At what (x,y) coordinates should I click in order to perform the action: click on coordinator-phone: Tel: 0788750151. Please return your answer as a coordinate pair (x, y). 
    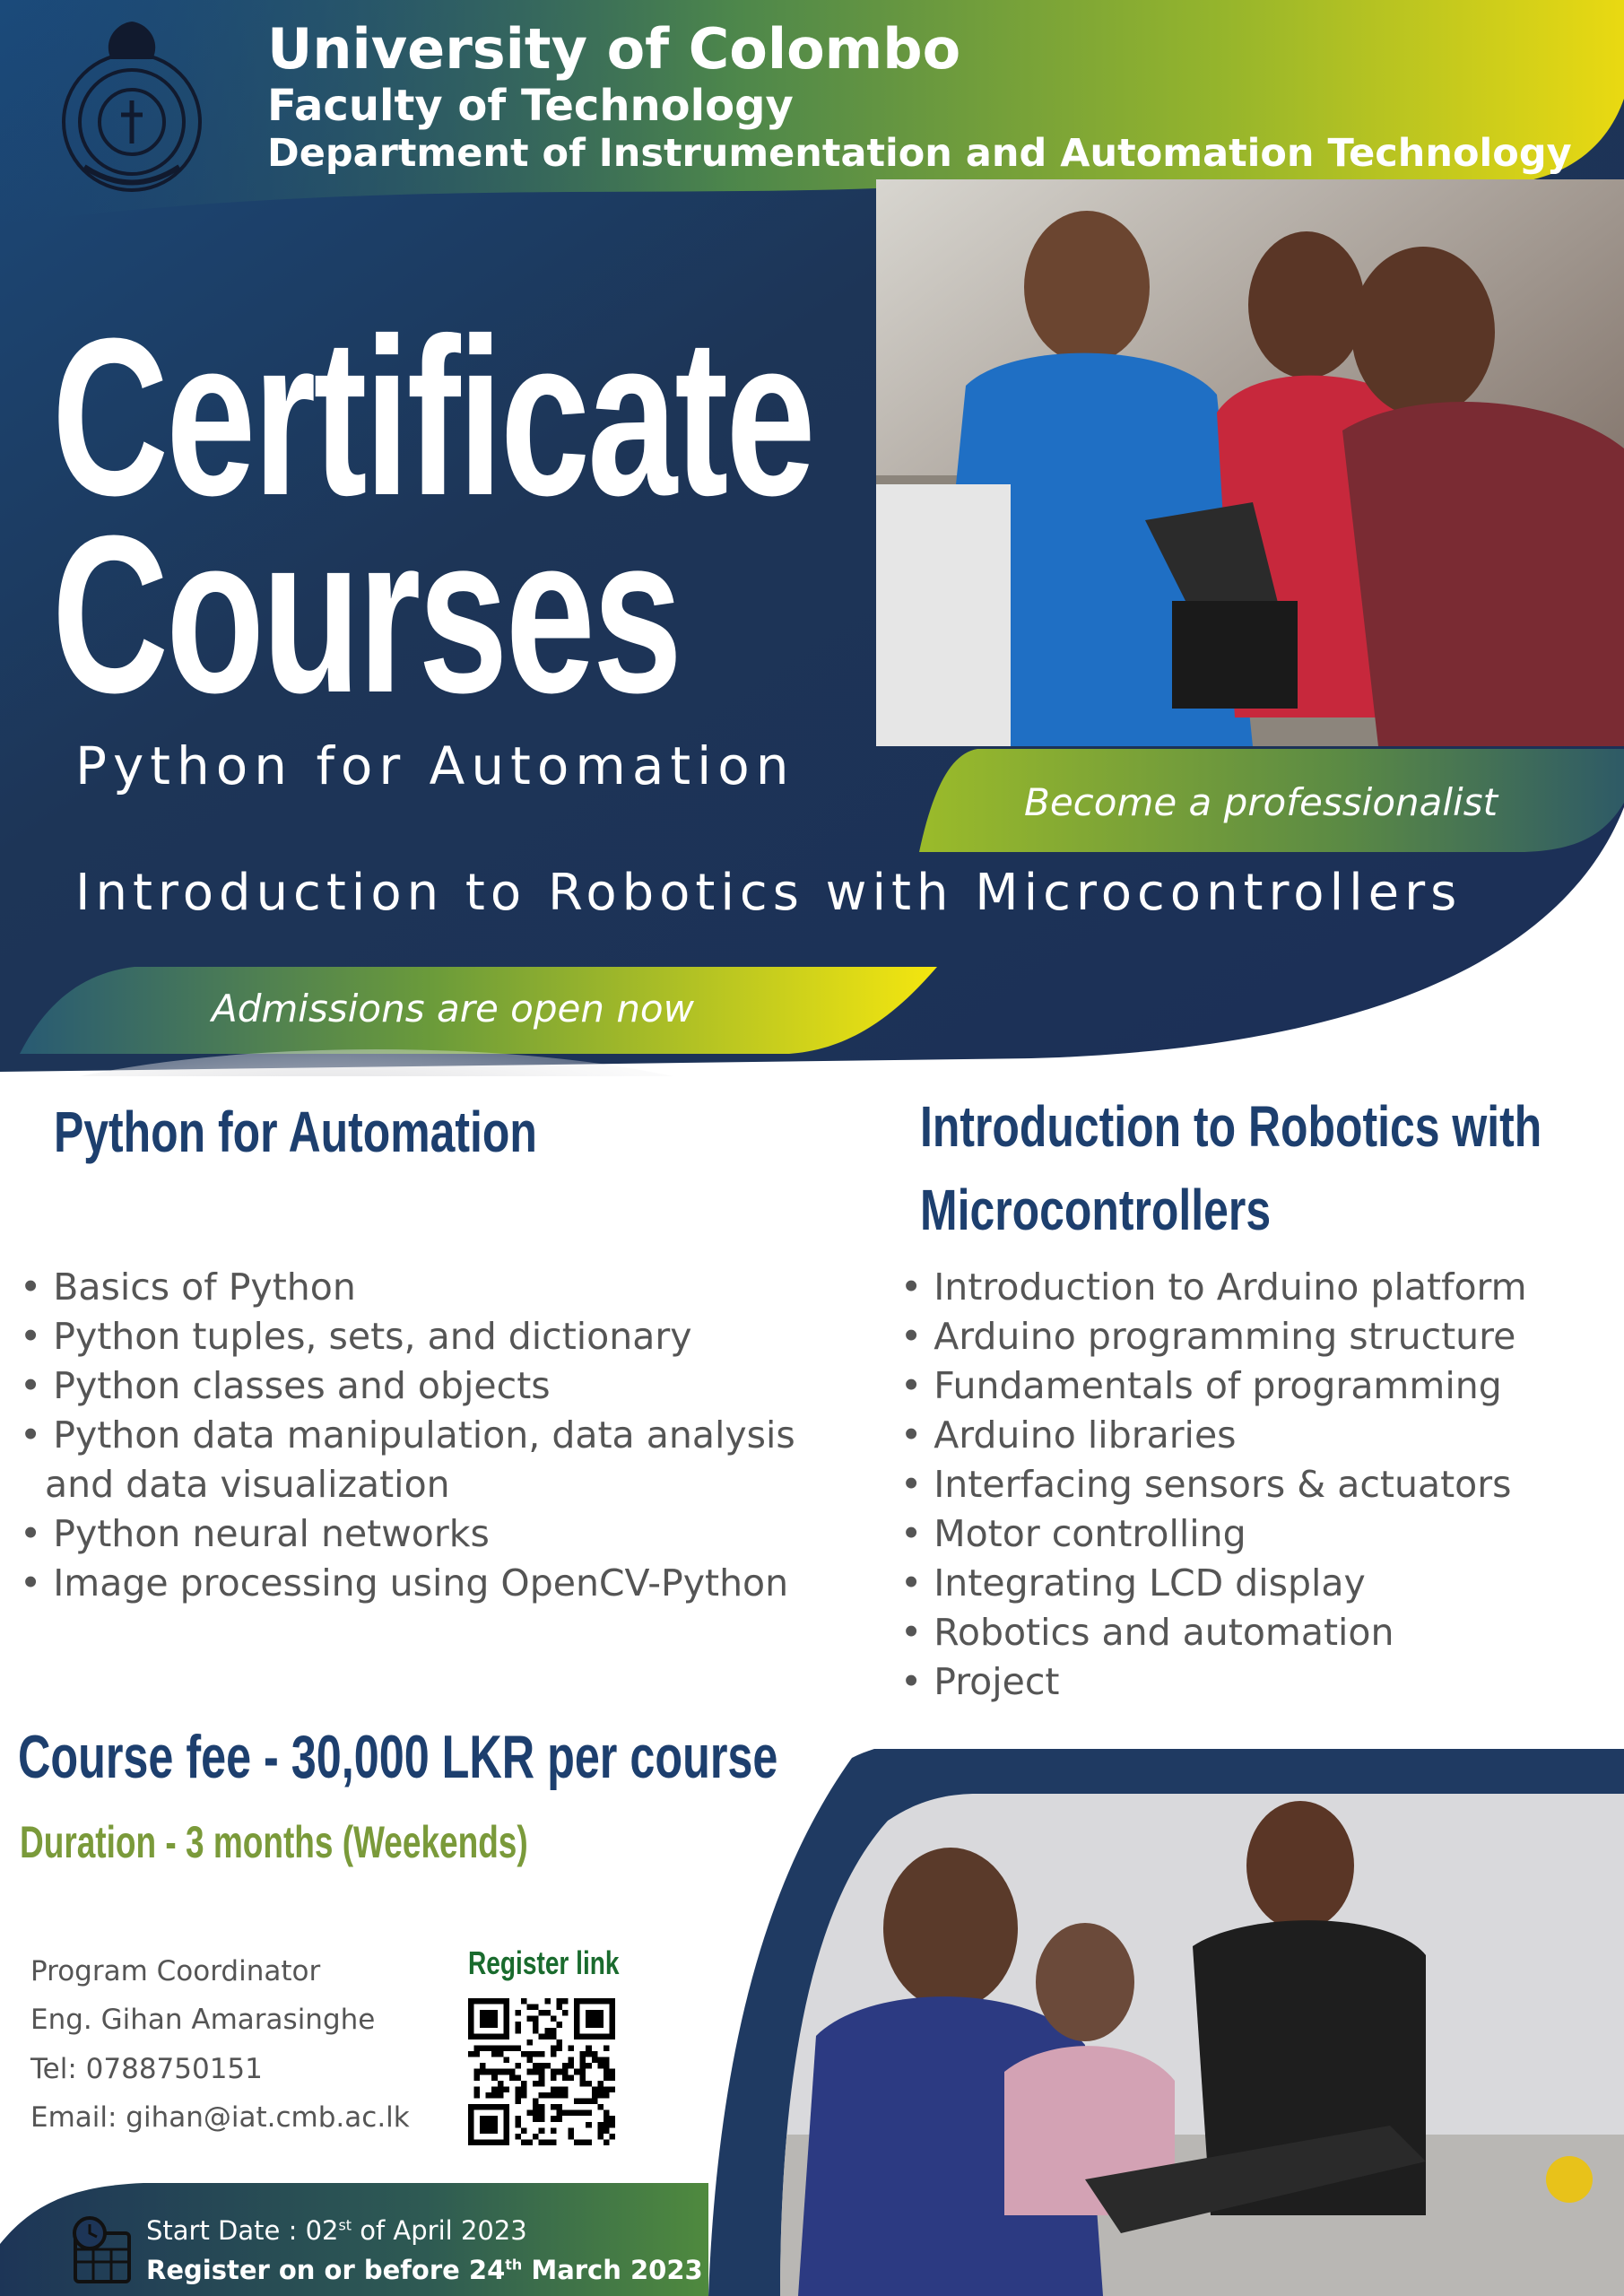
    Looking at the image, I should click on (146, 2069).